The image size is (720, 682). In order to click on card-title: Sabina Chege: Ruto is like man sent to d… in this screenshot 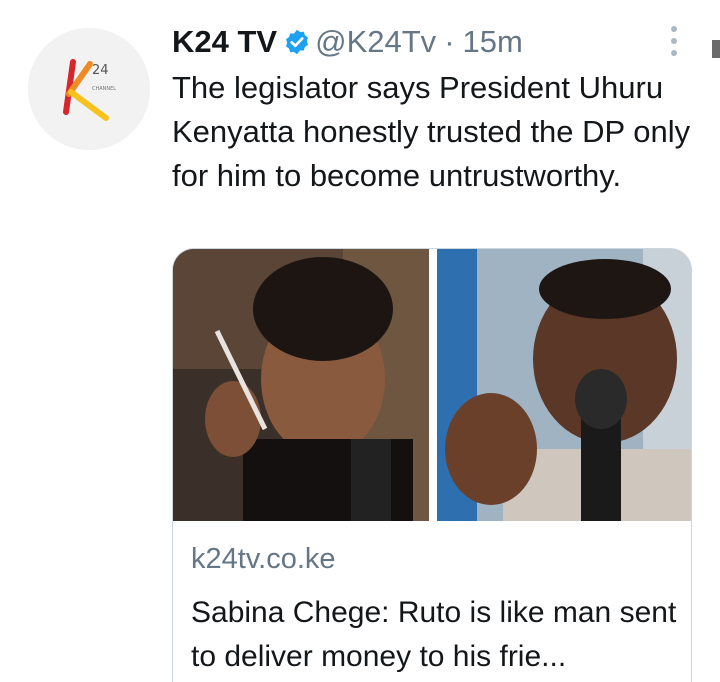, I will do `click(436, 635)`.